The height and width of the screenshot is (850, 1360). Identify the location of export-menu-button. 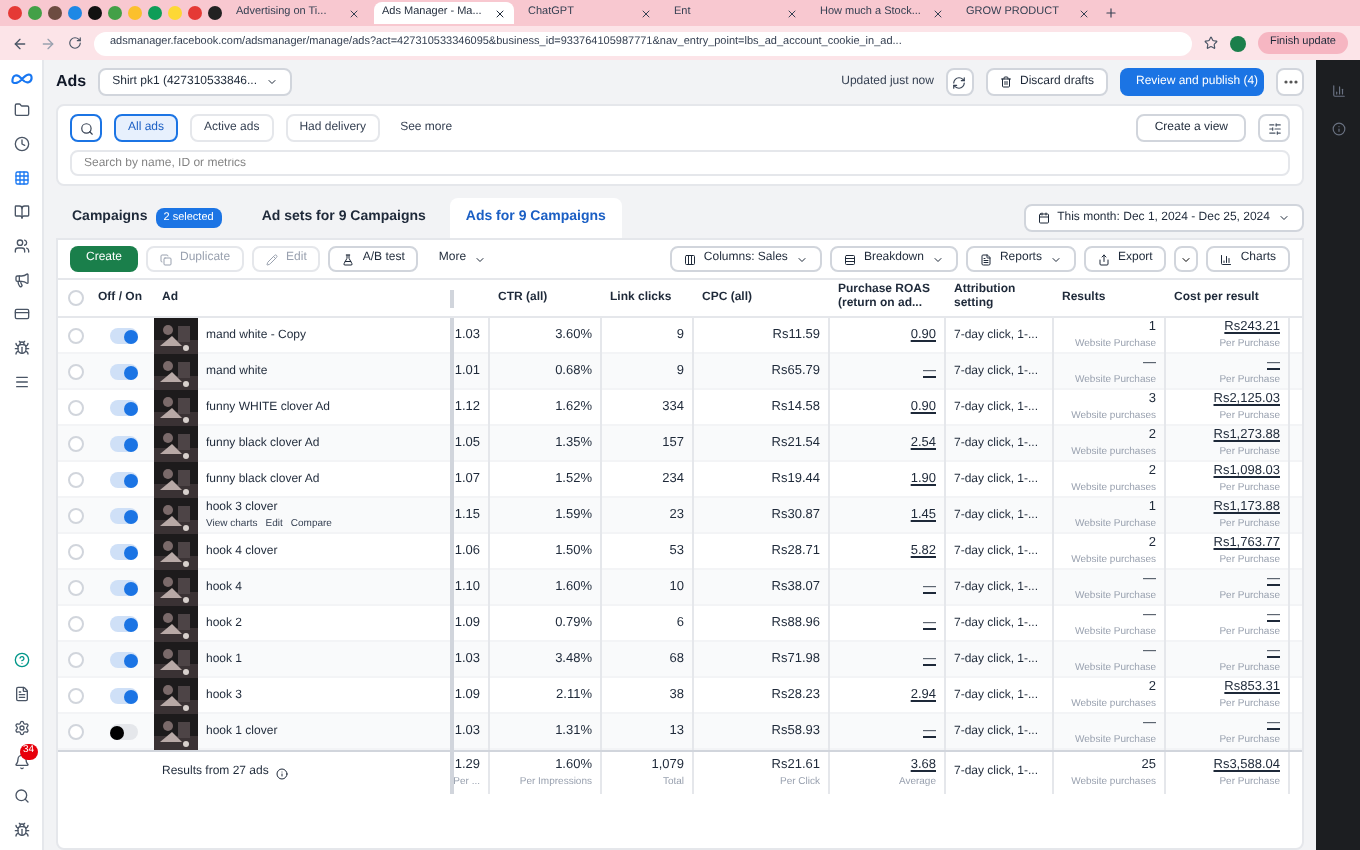
(1186, 259).